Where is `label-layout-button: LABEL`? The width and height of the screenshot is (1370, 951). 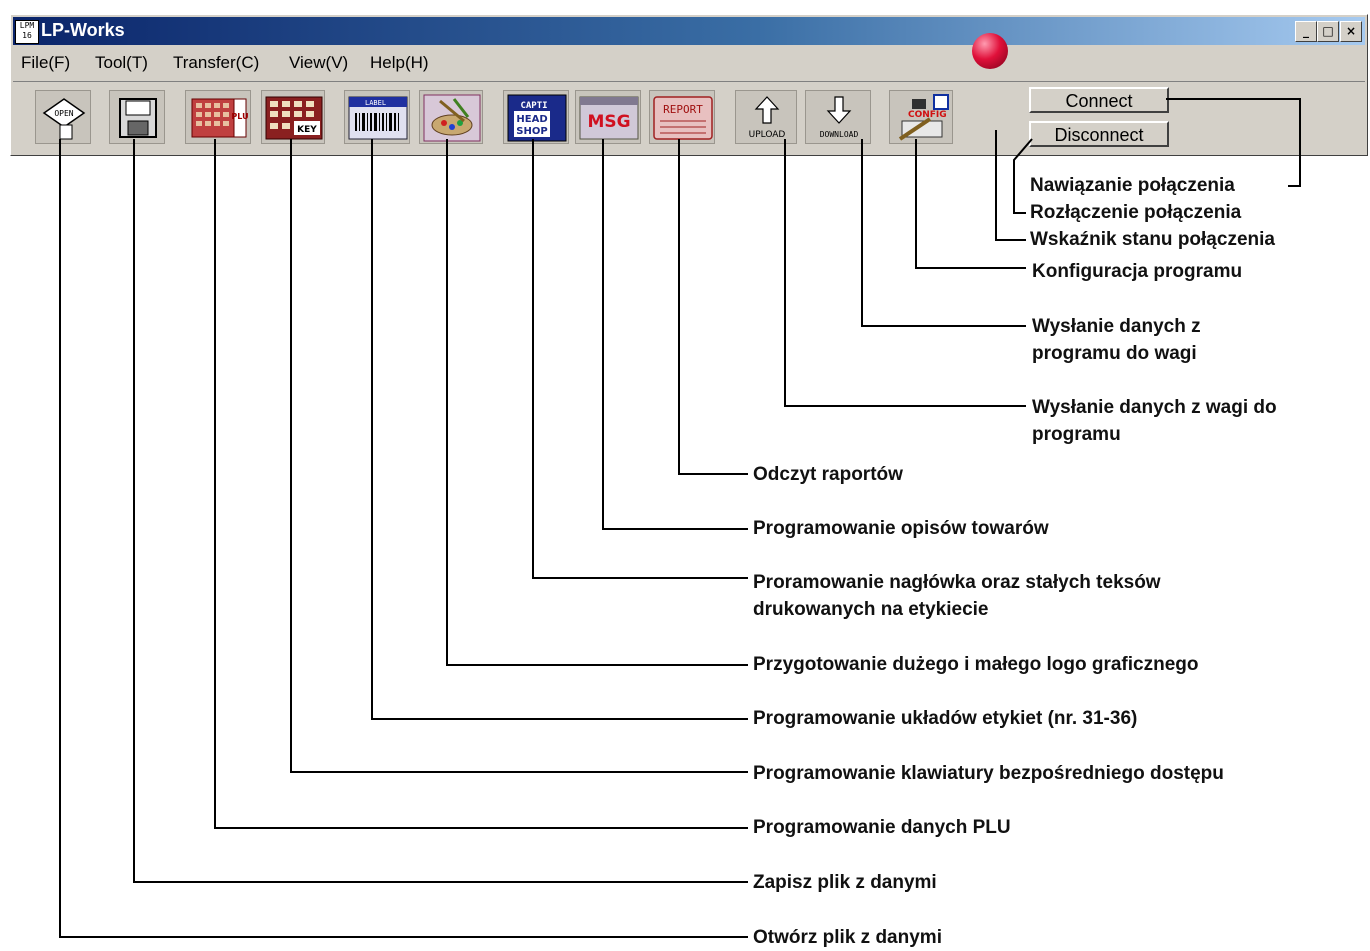
label-layout-button: LABEL is located at coordinates (377, 117).